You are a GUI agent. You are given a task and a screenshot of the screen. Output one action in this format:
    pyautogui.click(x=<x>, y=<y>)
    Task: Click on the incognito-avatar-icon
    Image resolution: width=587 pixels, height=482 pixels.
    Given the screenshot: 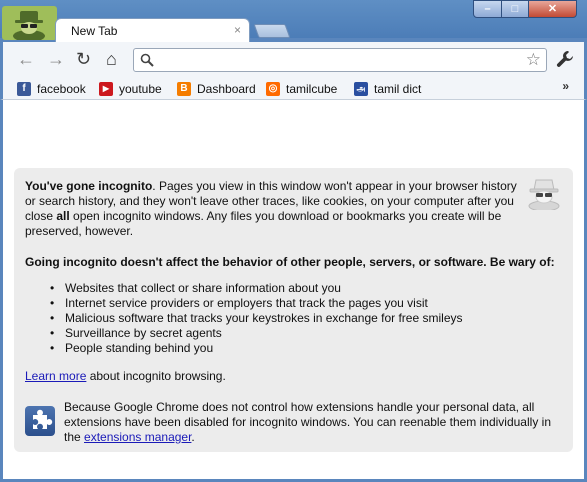 What is the action you would take?
    pyautogui.click(x=29, y=23)
    